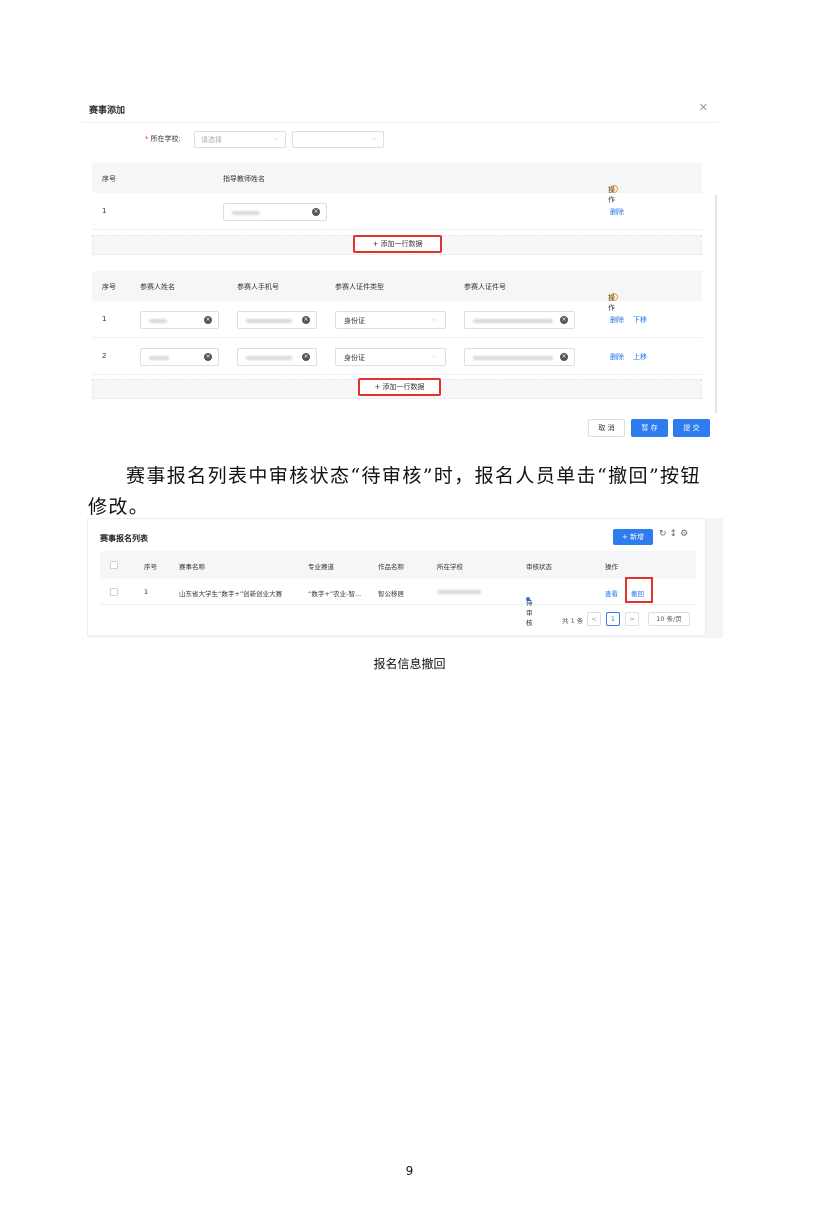  What do you see at coordinates (275, 212) in the screenshot?
I see `teacher-name-input: ×` at bounding box center [275, 212].